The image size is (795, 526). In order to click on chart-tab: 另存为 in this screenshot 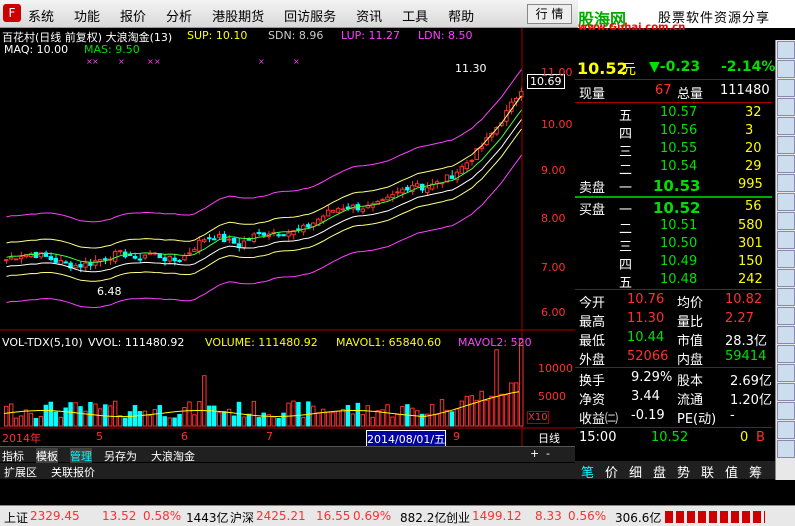, I will do `click(120, 456)`.